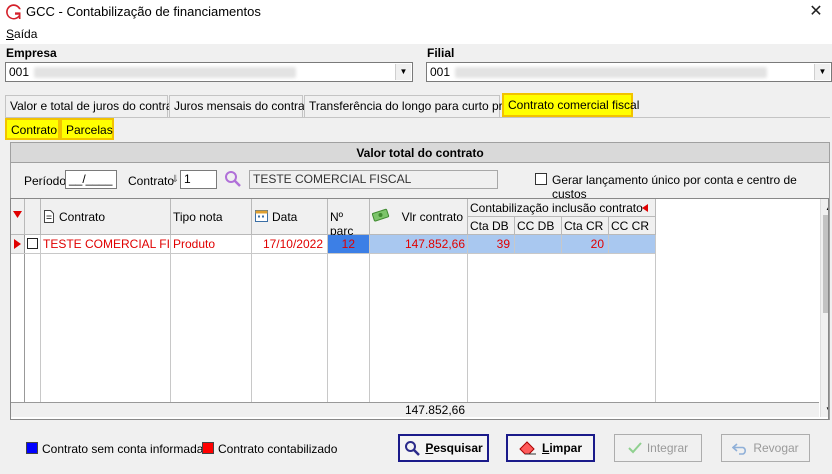 The image size is (832, 474). Describe the element at coordinates (419, 217) in the screenshot. I see `column-header-vlr-contrato: Vlr contrato` at that location.